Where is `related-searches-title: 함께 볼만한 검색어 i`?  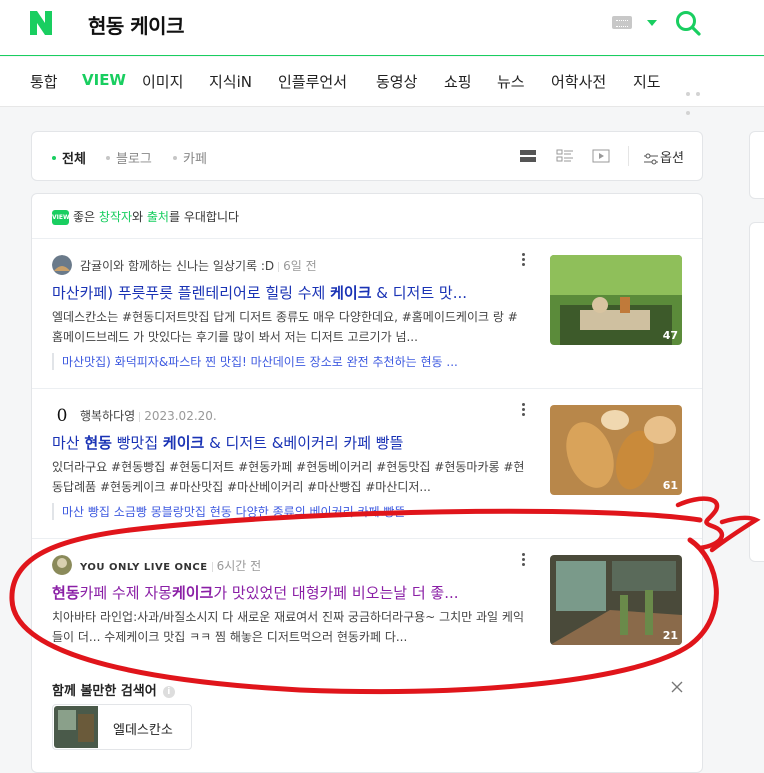 related-searches-title: 함께 볼만한 검색어 i is located at coordinates (113, 689).